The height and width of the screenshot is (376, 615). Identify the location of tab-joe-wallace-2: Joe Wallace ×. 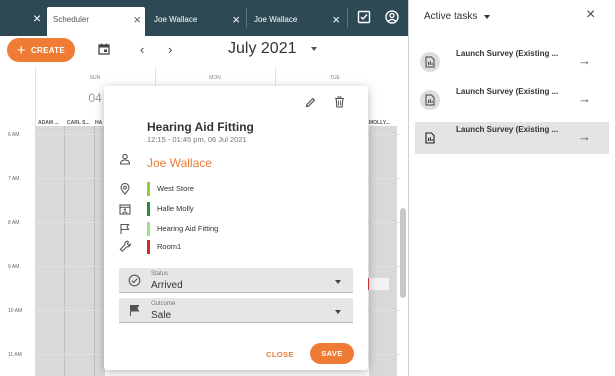
(296, 21).